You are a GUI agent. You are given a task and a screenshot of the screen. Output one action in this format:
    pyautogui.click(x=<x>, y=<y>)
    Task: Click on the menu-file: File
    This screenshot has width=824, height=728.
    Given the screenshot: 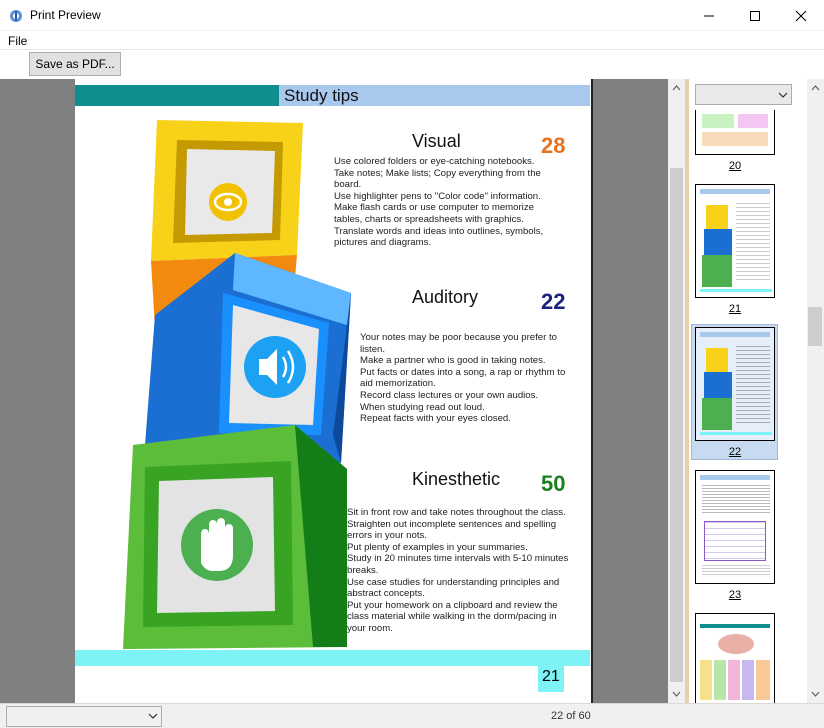 What is the action you would take?
    pyautogui.click(x=17, y=41)
    